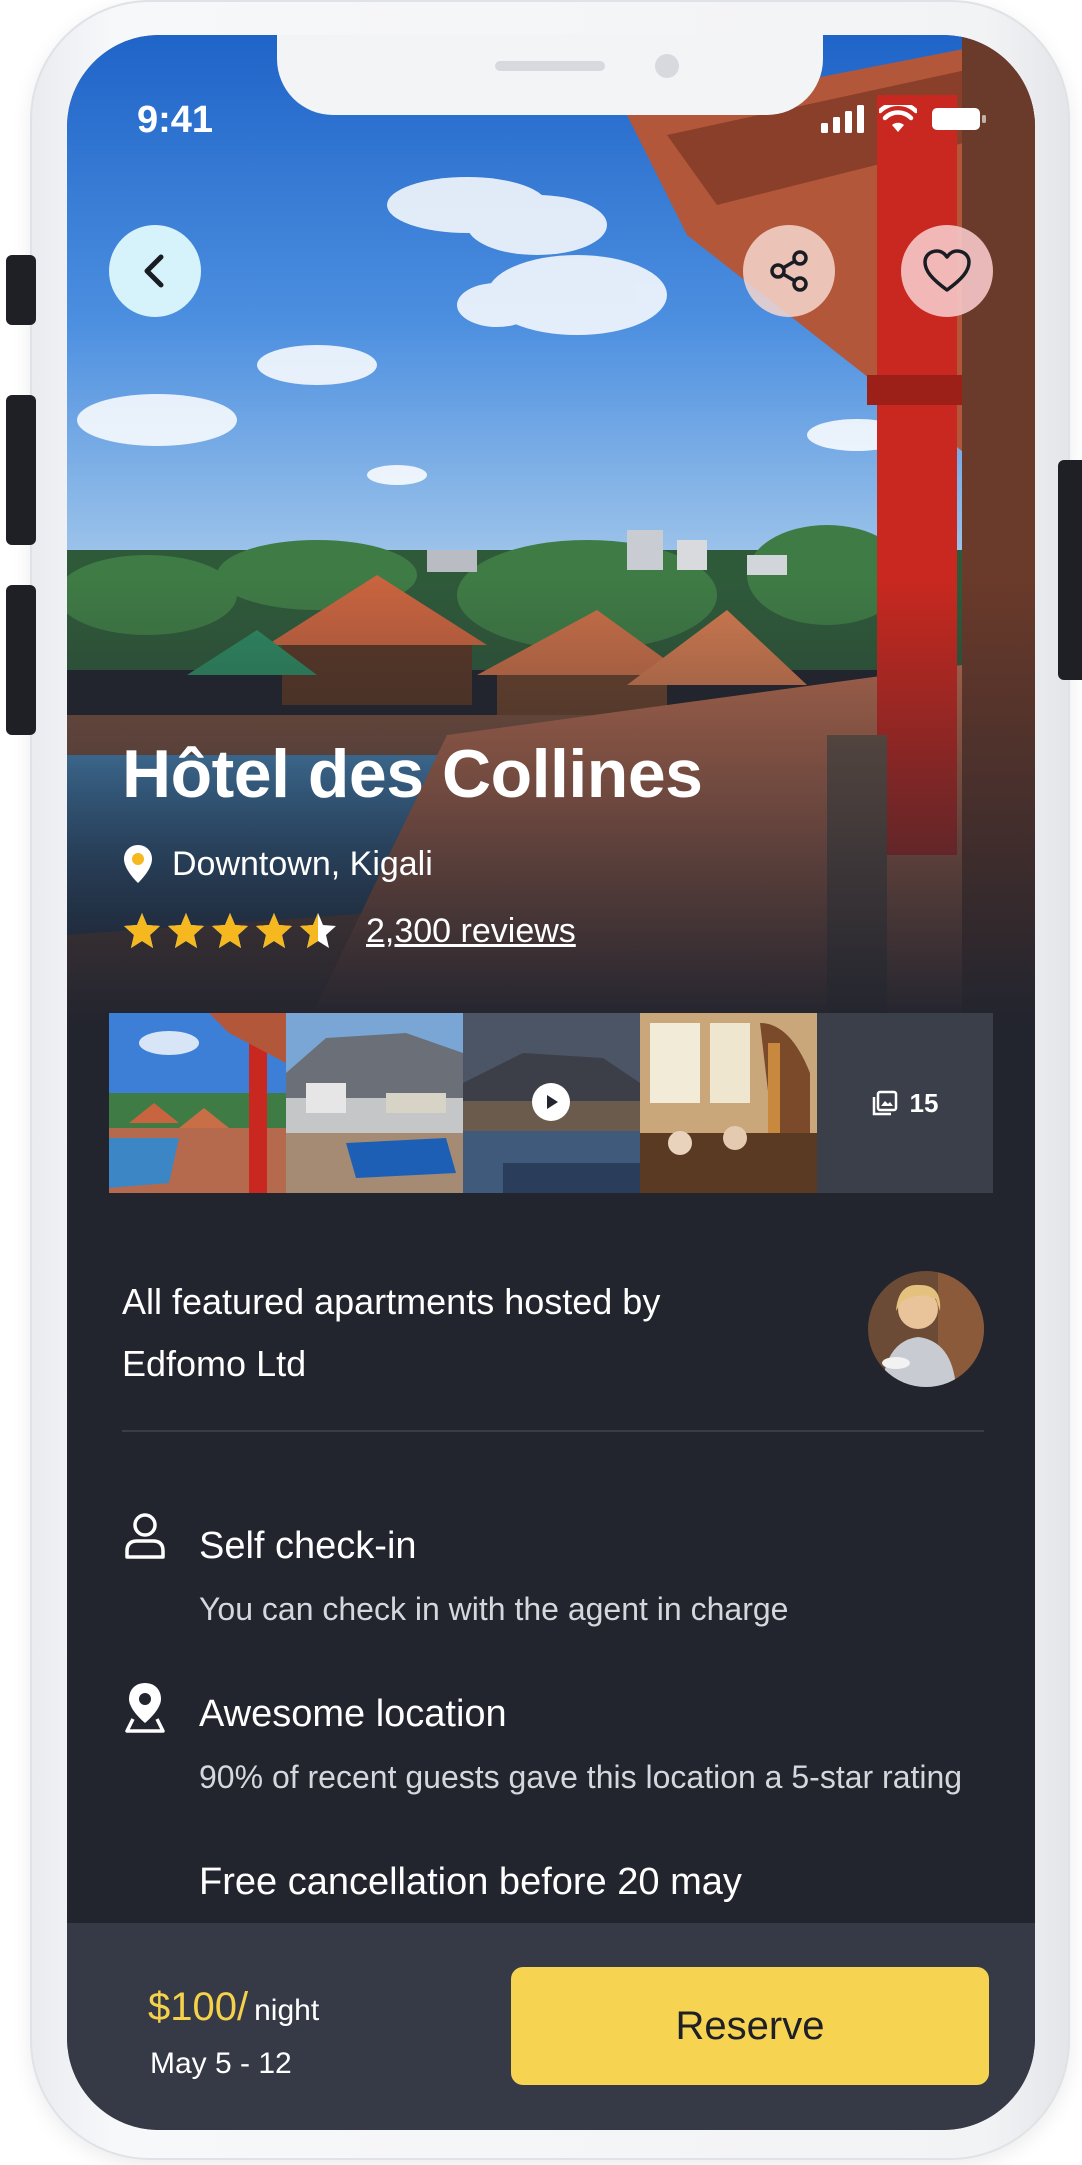 This screenshot has height=2165, width=1082. I want to click on star-rating, so click(230, 931).